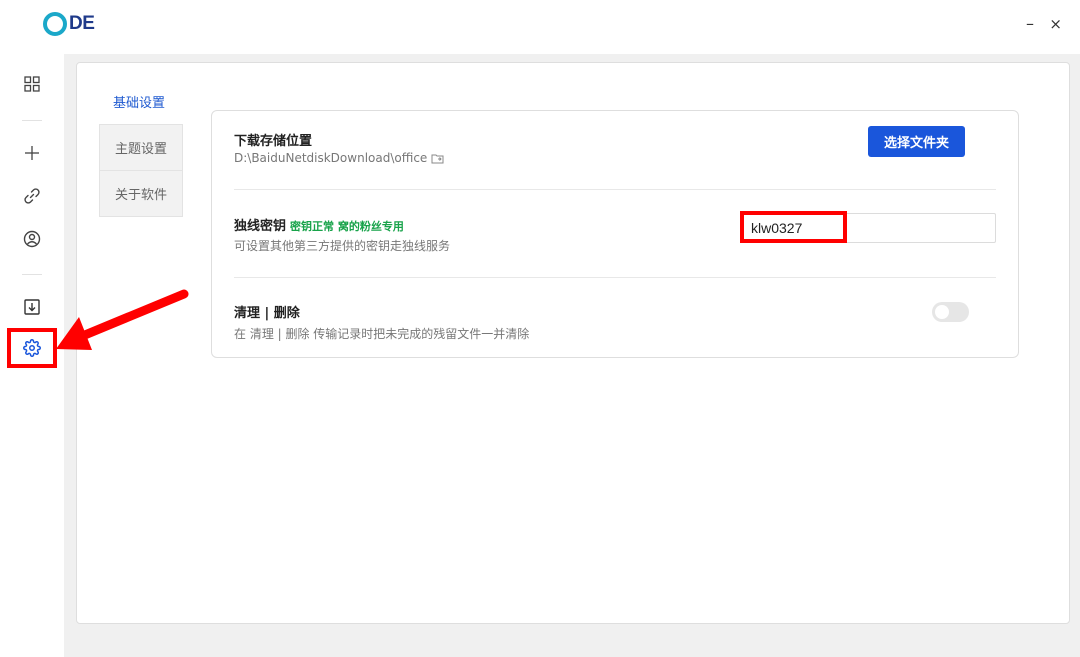 The width and height of the screenshot is (1080, 657). I want to click on toggle-knob, so click(942, 312).